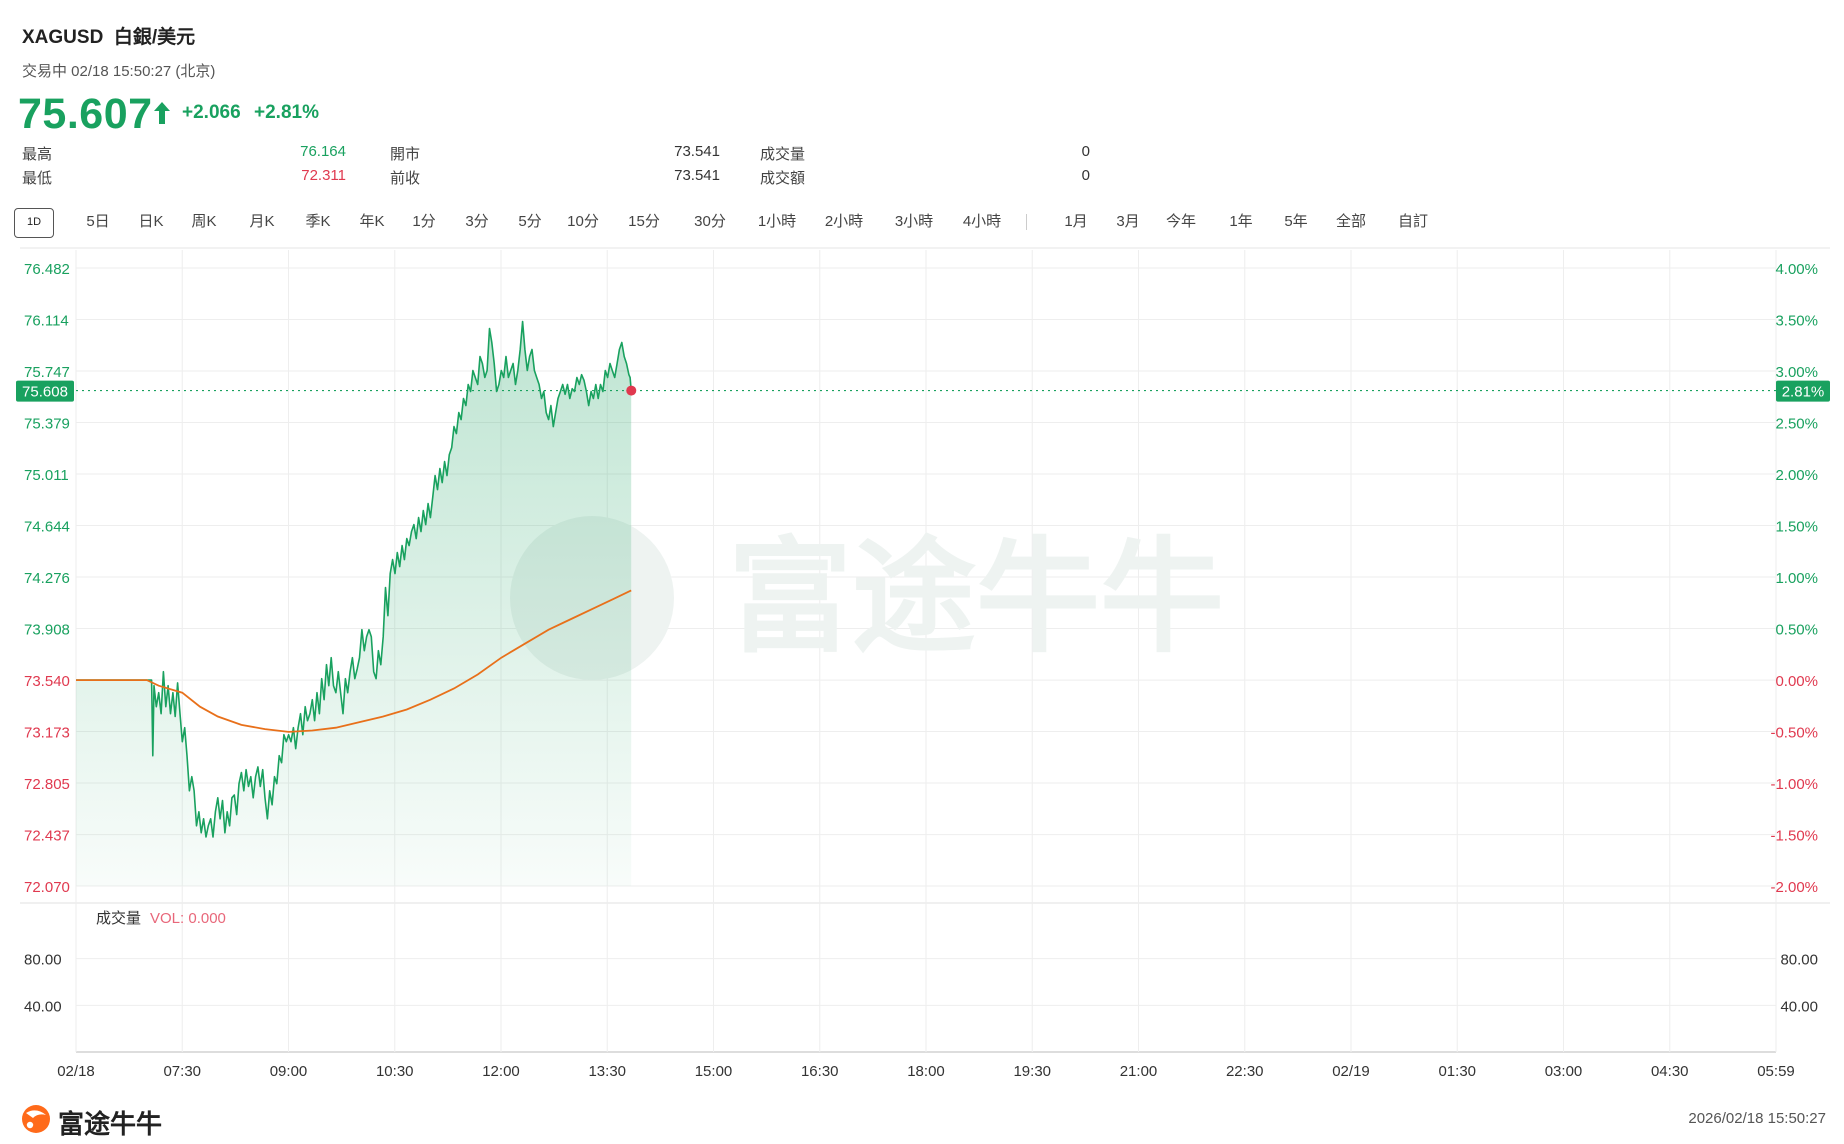 This screenshot has height=1144, width=1844. Describe the element at coordinates (47, 681) in the screenshot. I see `y-tick-label-left: 73.540` at that location.